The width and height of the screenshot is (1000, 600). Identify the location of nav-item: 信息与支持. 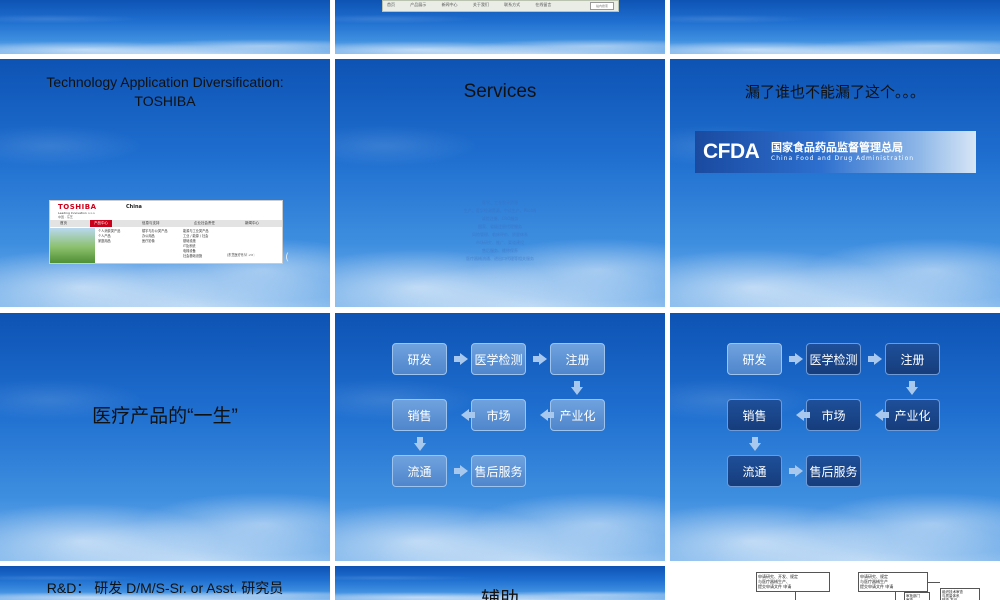
(151, 223).